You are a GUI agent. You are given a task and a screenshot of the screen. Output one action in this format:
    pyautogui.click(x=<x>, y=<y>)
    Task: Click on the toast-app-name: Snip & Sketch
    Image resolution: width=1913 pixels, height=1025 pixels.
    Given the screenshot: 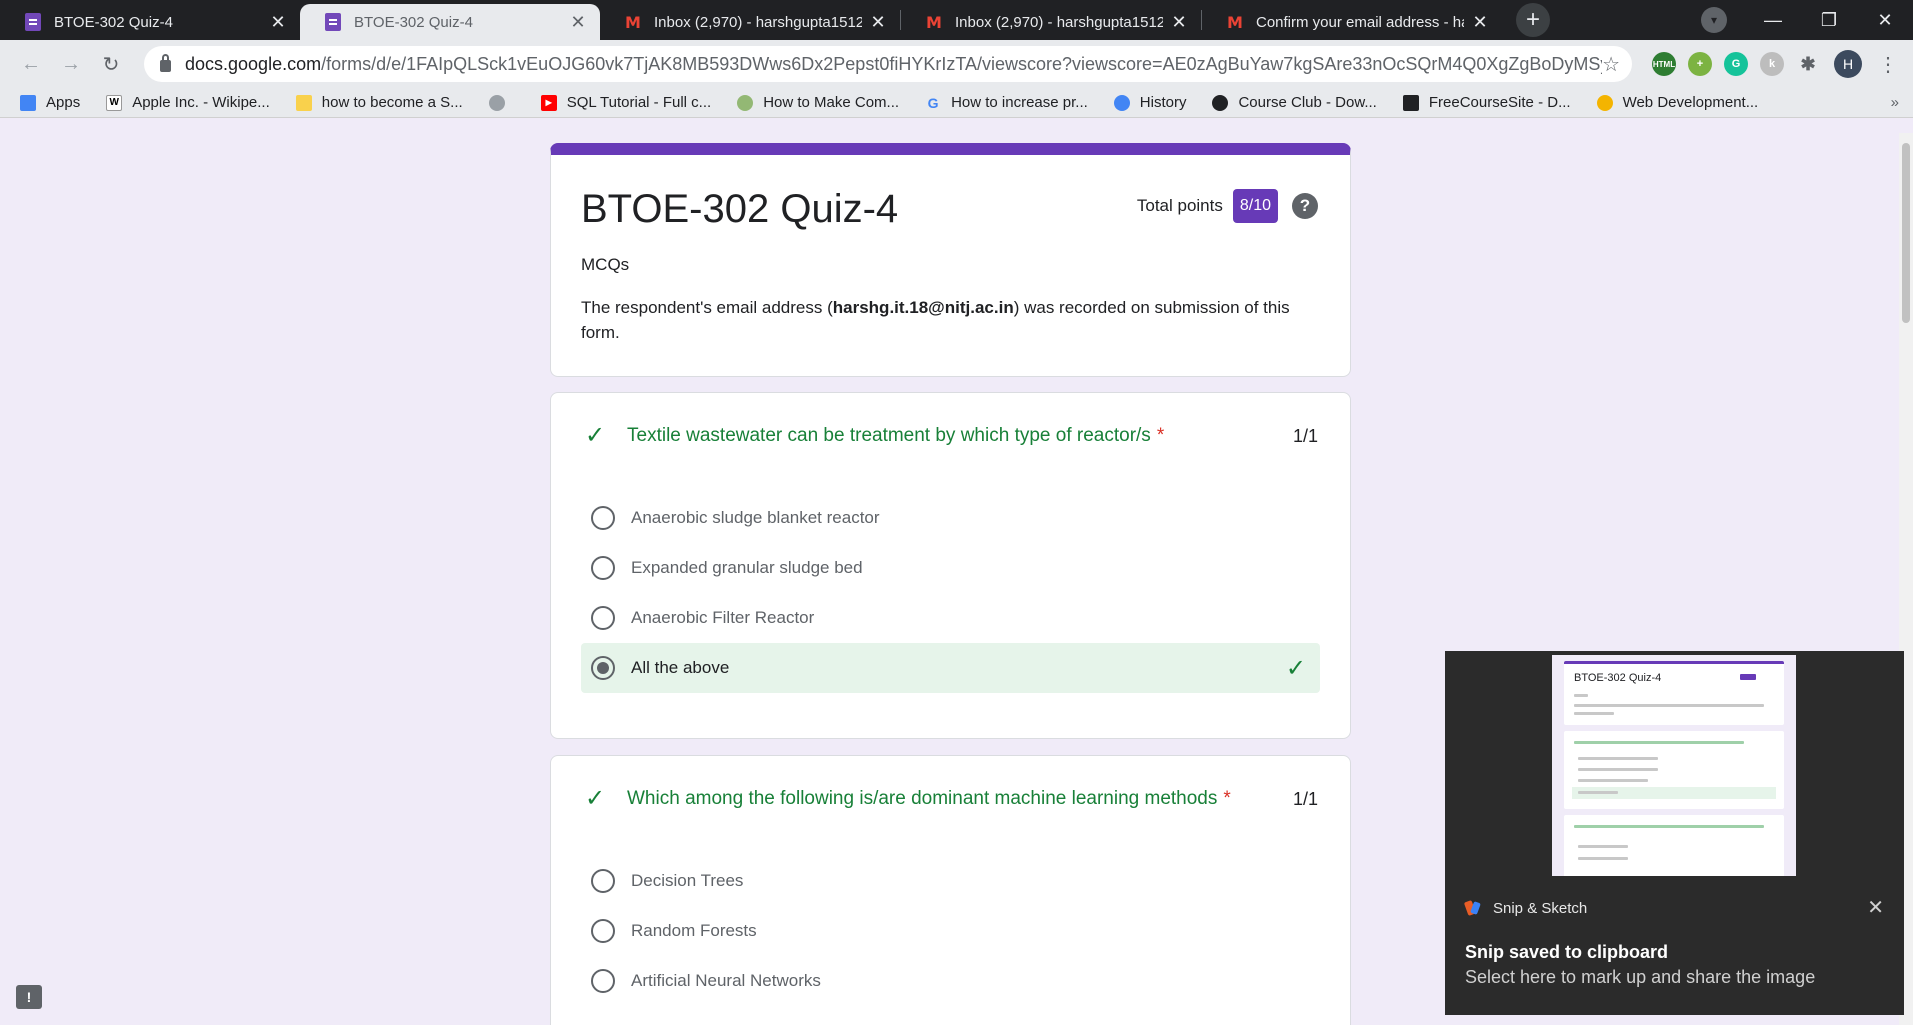 What is the action you would take?
    pyautogui.click(x=1540, y=908)
    